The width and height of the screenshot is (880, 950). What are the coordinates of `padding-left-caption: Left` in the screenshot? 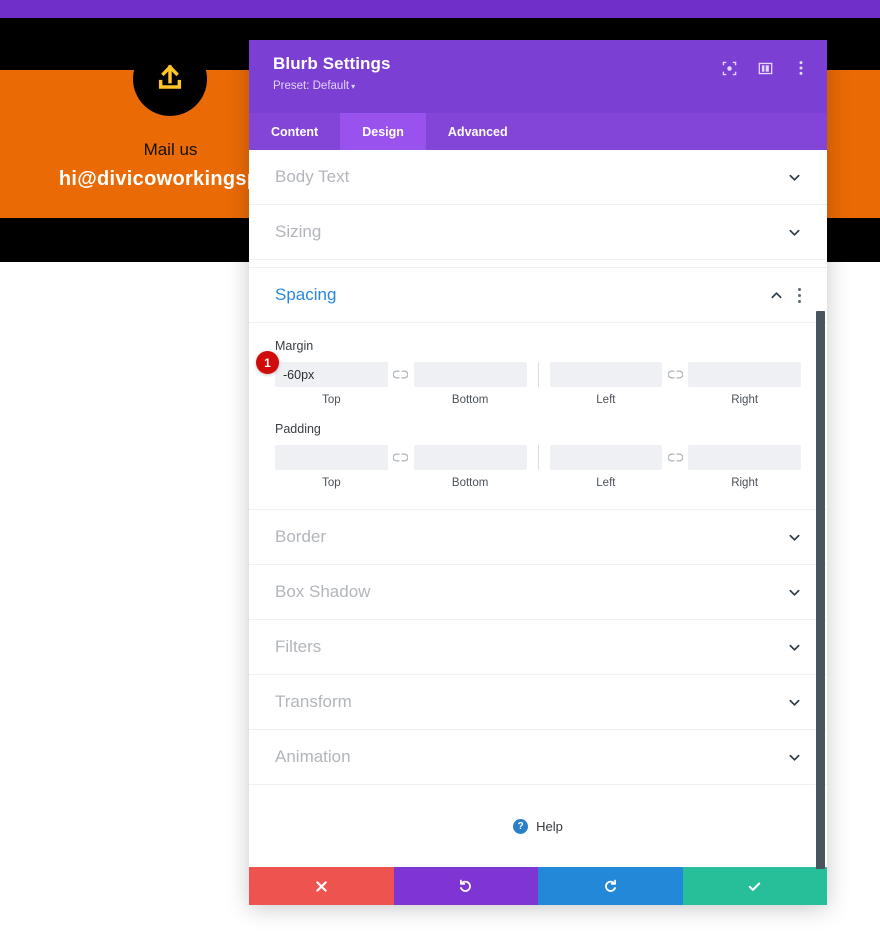 It's located at (606, 483).